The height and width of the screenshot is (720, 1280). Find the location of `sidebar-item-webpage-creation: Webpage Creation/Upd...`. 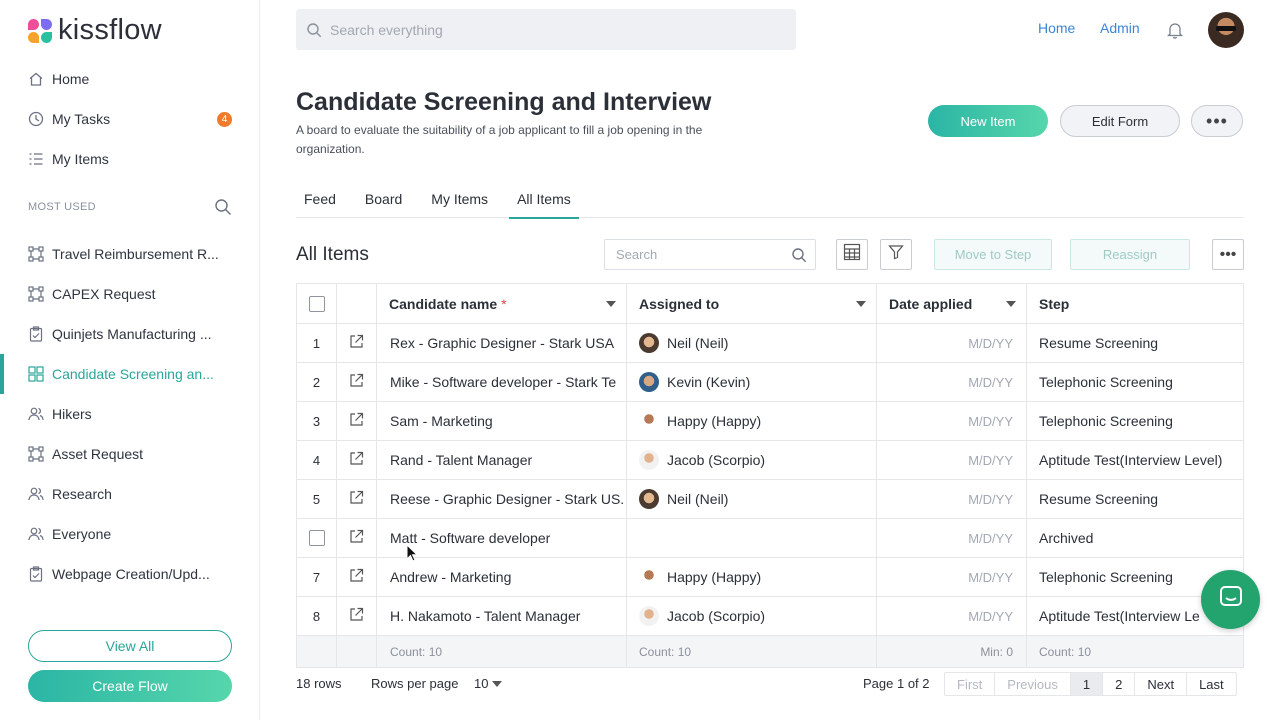

sidebar-item-webpage-creation: Webpage Creation/Upd... is located at coordinates (129, 574).